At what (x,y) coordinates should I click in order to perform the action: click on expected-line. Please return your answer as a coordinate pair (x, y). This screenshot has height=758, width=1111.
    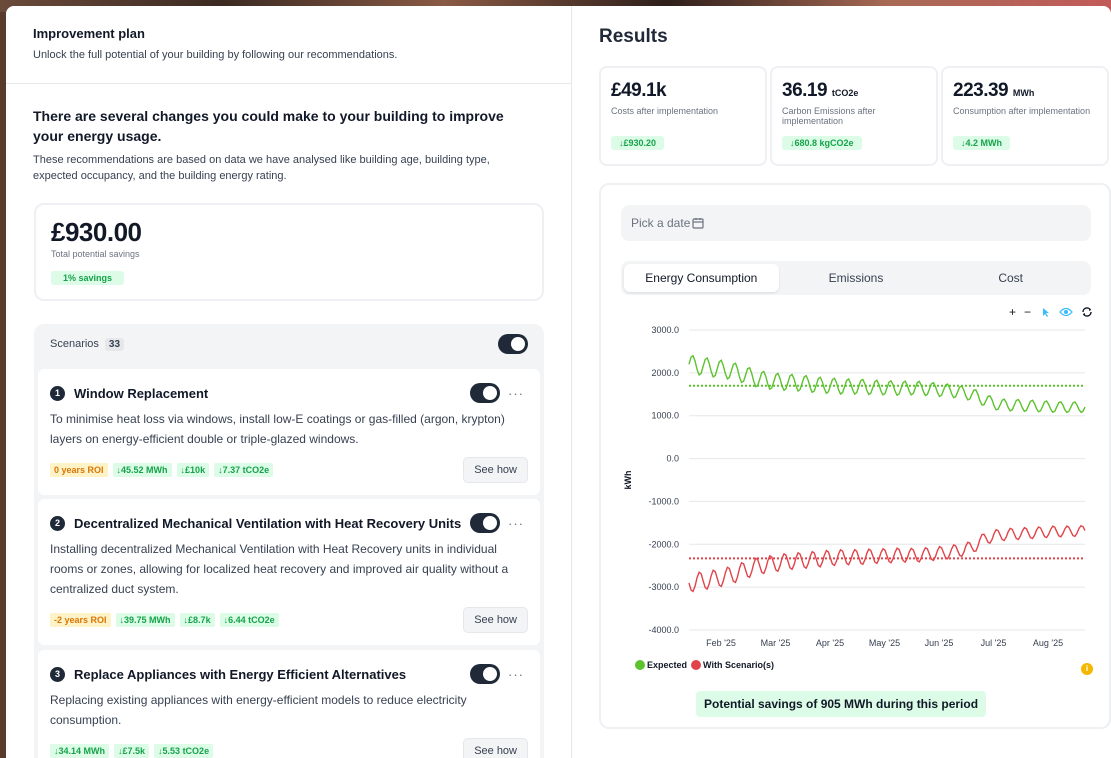
    Looking at the image, I should click on (887, 384).